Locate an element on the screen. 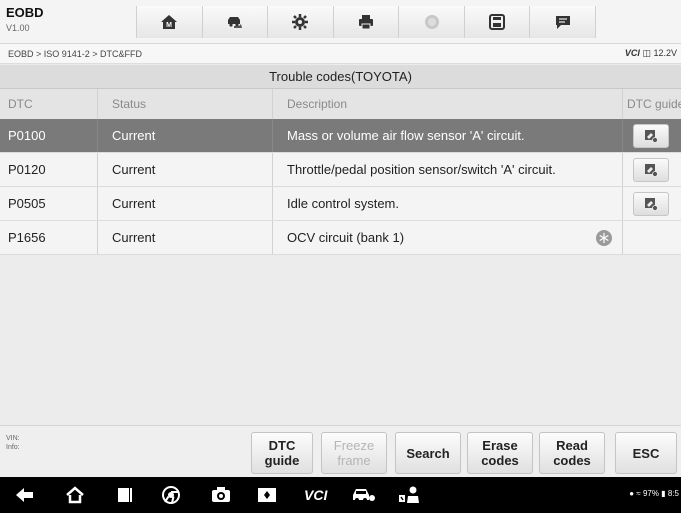 Image resolution: width=681 pixels, height=513 pixels. dtc-code: P1656 is located at coordinates (49, 237).